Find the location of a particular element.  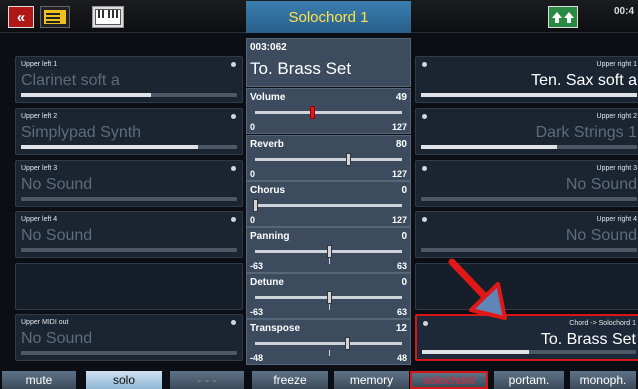

slot-sound: Dark Strings 1 is located at coordinates (586, 132).